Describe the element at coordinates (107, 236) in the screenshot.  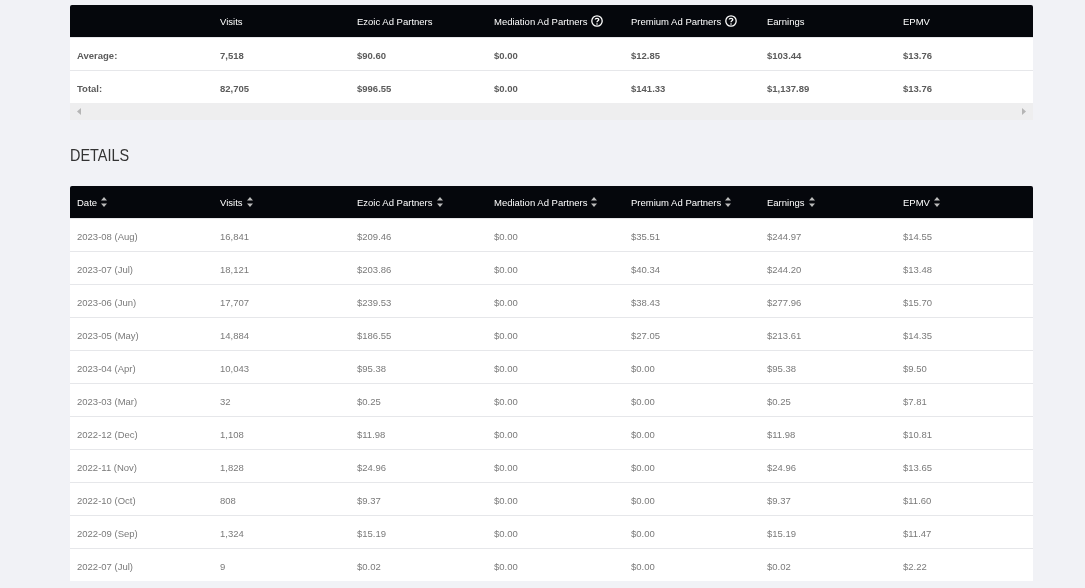
I see `table-cell-text: 2023-08 (Aug)` at that location.